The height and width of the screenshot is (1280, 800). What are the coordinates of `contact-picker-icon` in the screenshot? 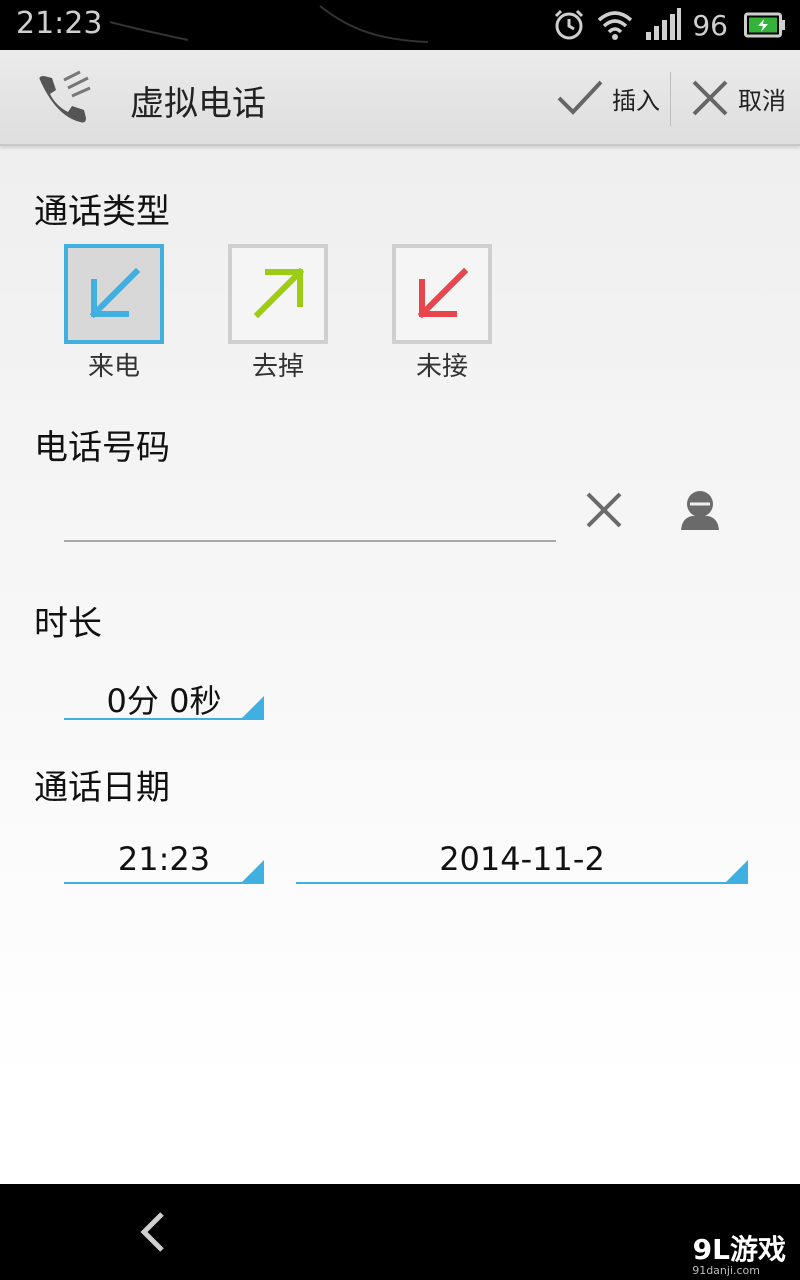 It's located at (700, 510).